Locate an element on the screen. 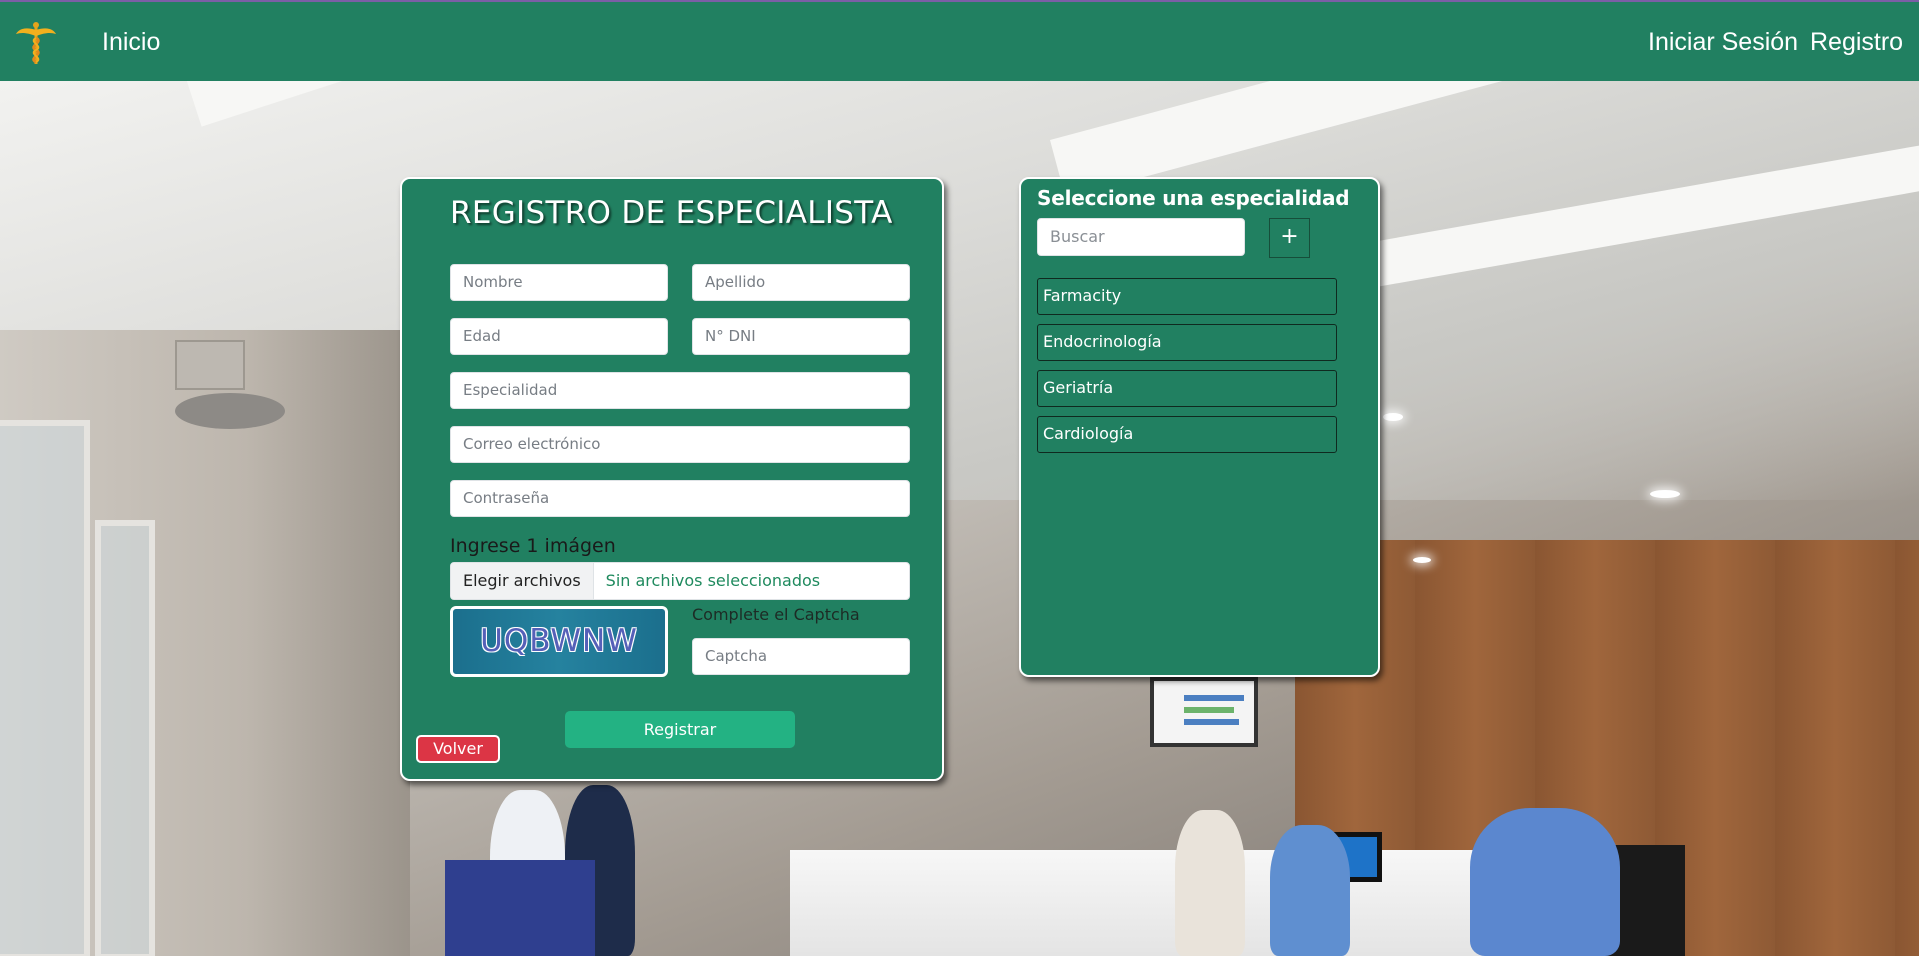 This screenshot has width=1919, height=956. specialty-input: Especialidad is located at coordinates (680, 390).